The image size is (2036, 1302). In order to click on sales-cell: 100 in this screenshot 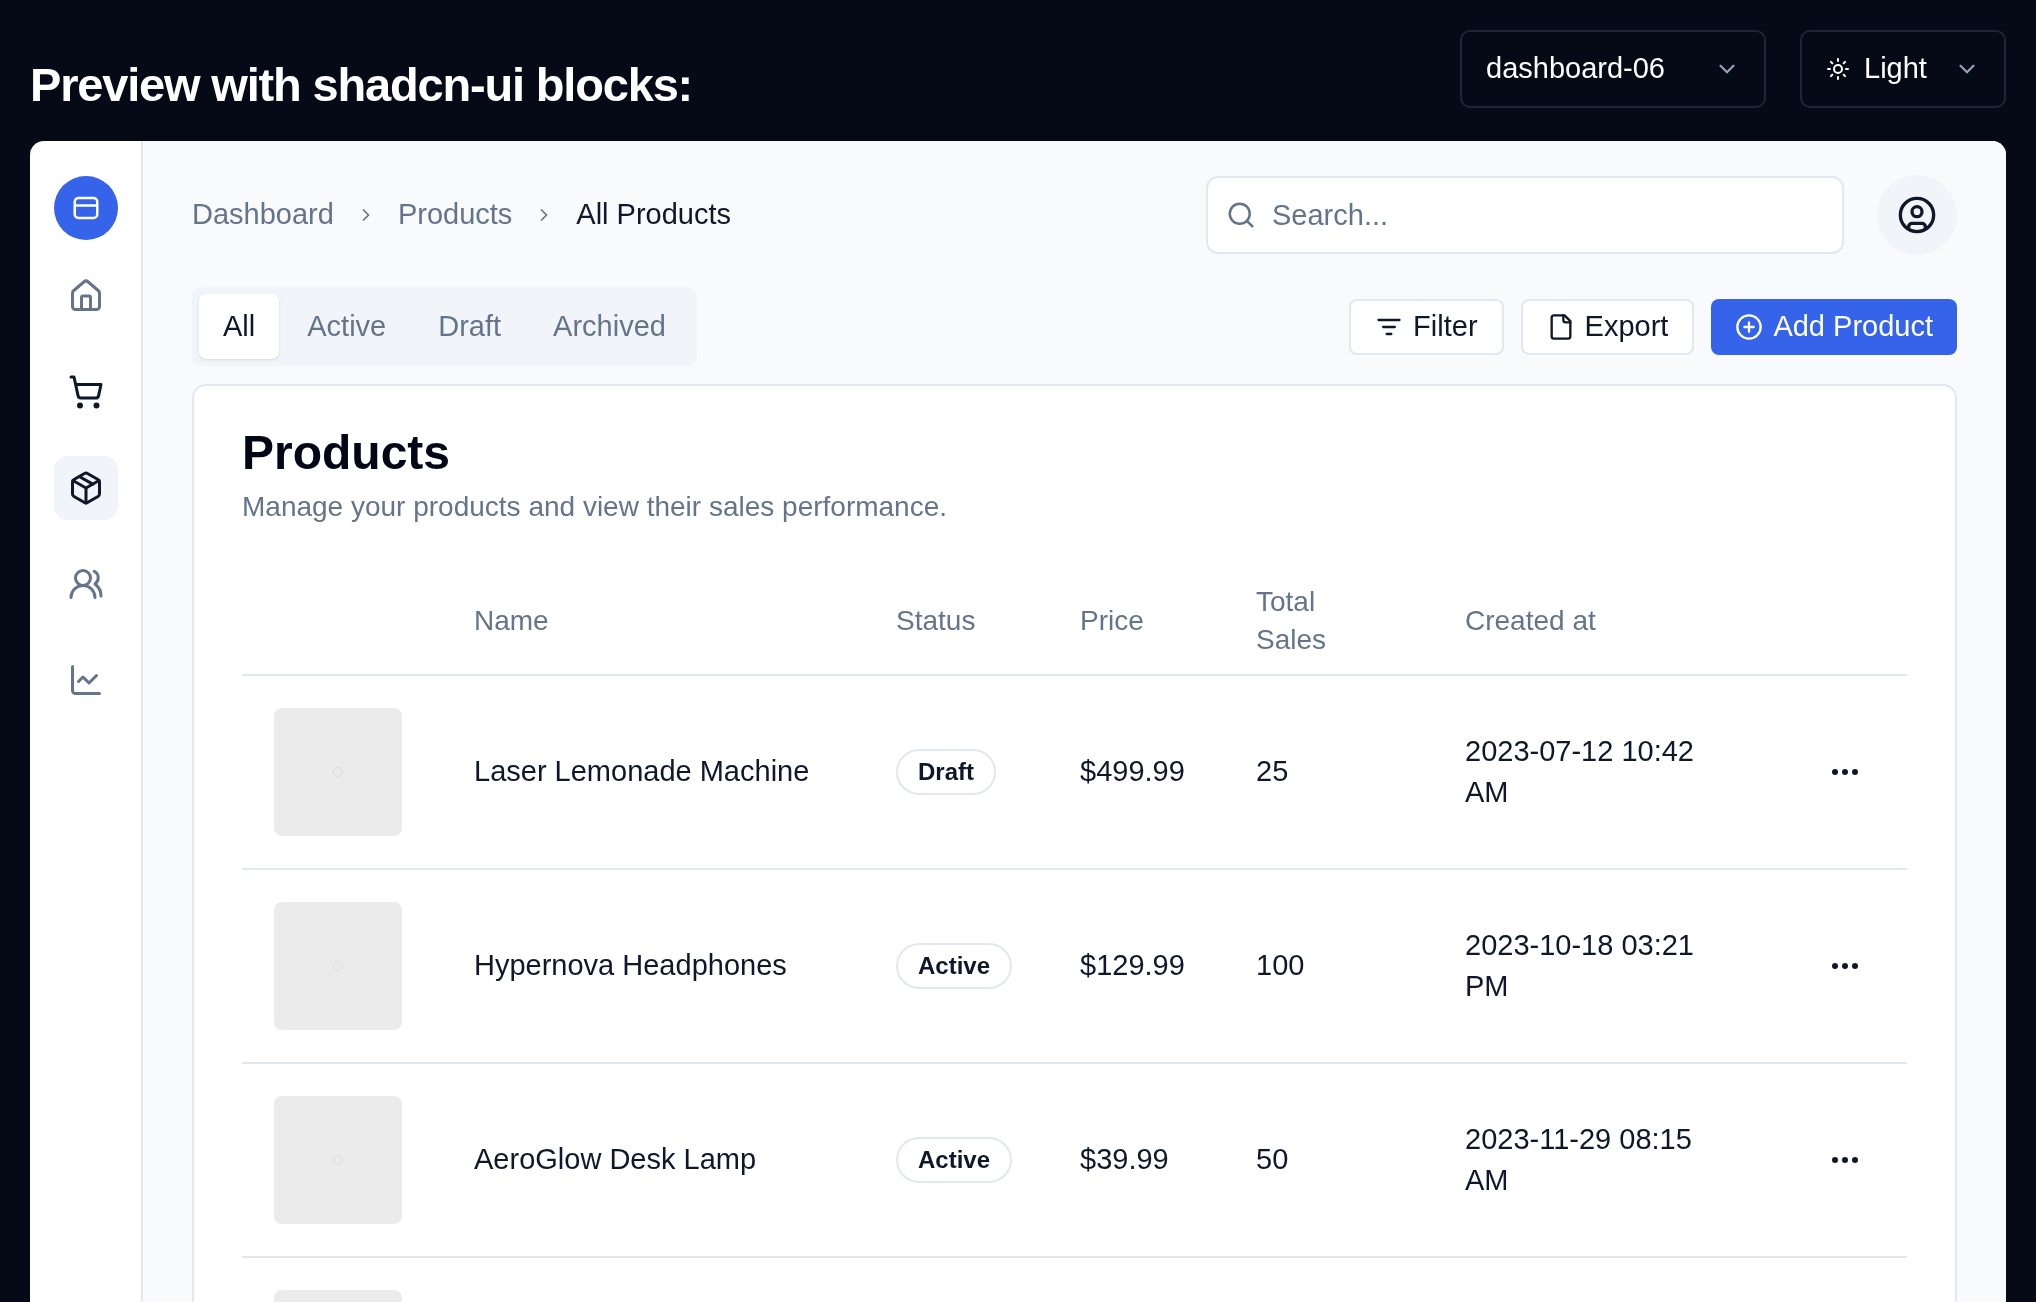, I will do `click(1280, 964)`.